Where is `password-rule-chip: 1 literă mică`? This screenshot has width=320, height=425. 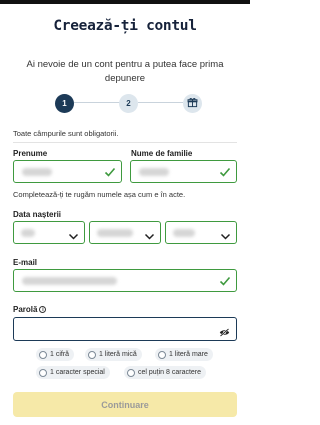
password-rule-chip: 1 literă mică is located at coordinates (113, 354).